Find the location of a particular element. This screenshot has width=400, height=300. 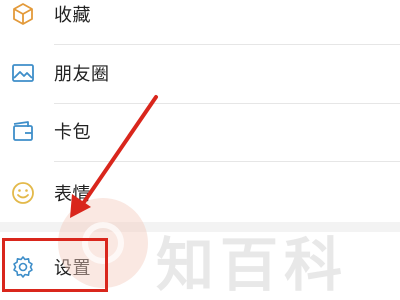

smile-icon is located at coordinates (23, 193).